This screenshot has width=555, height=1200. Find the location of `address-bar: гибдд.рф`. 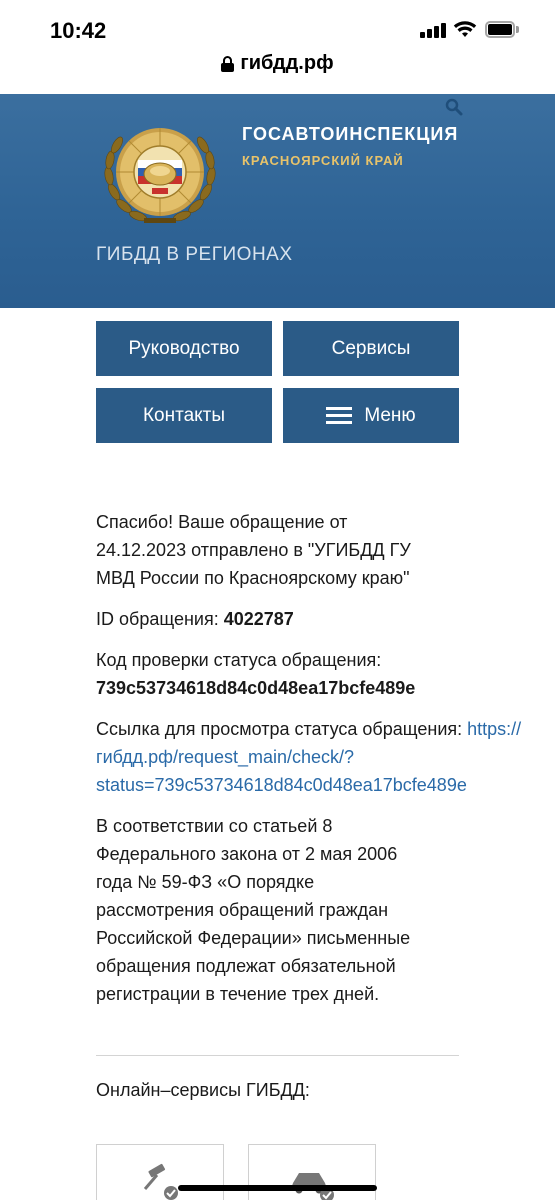

address-bar: гибдд.рф is located at coordinates (277, 68).